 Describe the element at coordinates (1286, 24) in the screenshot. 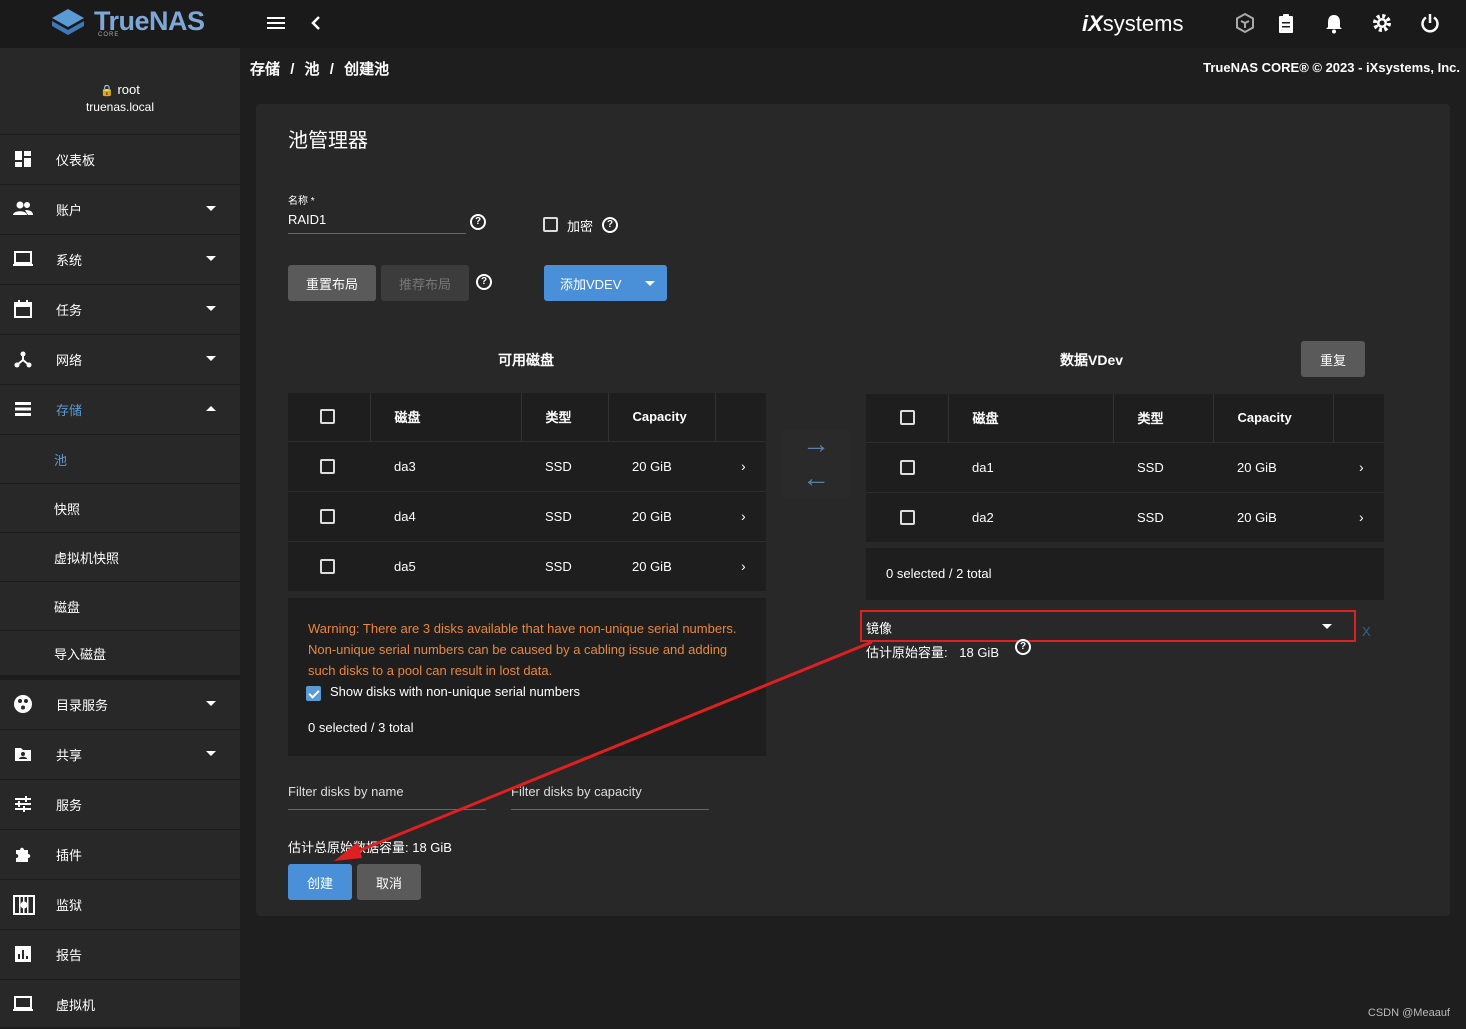

I see `clipboard-icon` at that location.